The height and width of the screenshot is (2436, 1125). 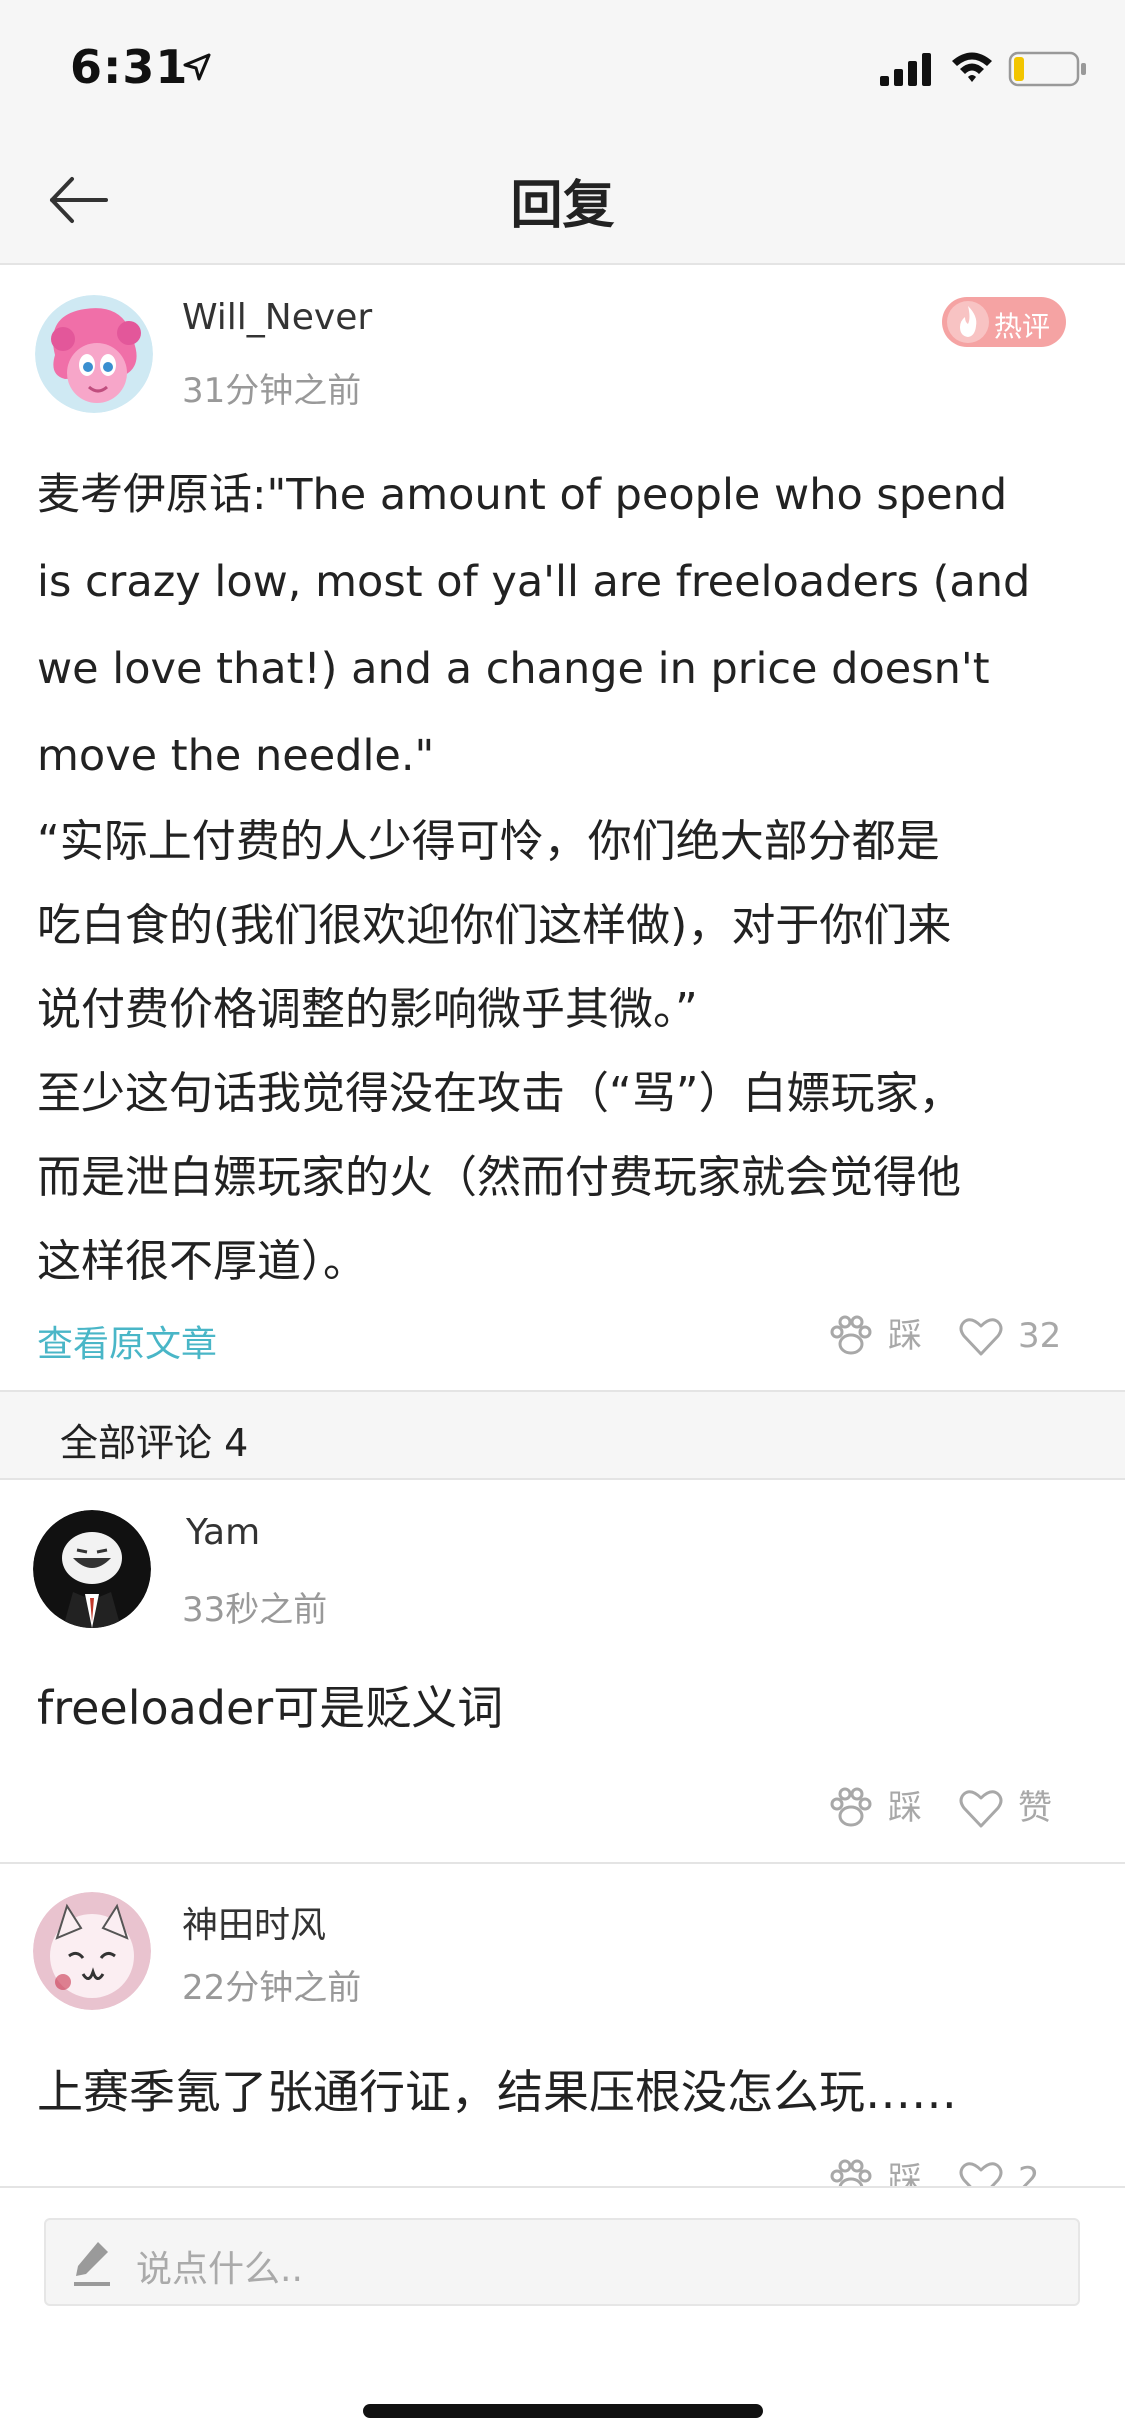 I want to click on post-body-line: 至少这句话我觉得没在攻击（“骂”）白嫖玩家，, so click(x=500, y=1093).